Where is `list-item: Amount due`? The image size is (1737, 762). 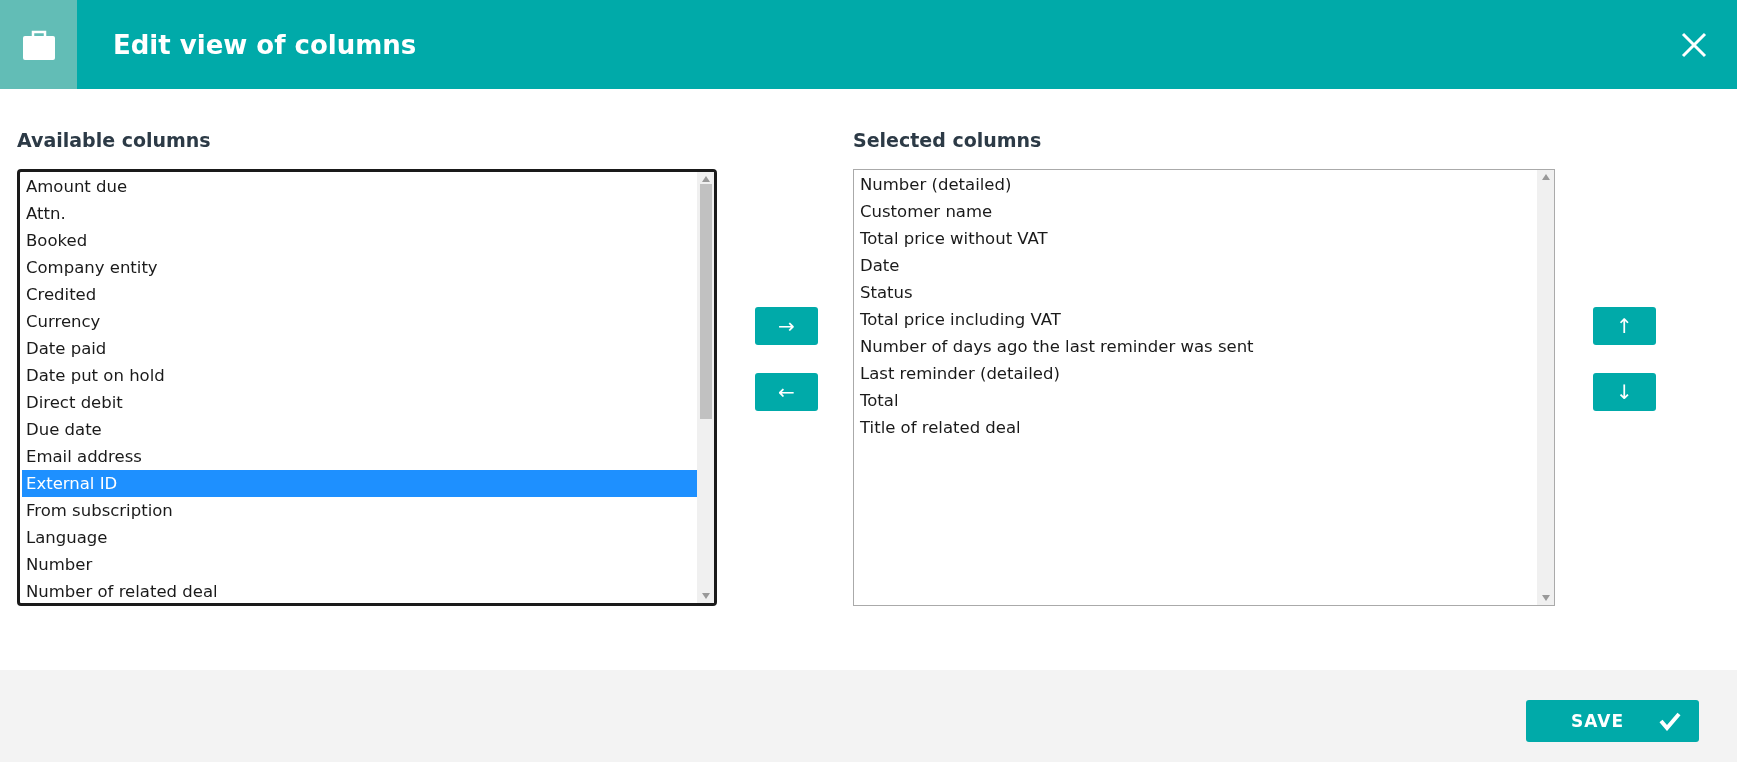
list-item: Amount due is located at coordinates (359, 186).